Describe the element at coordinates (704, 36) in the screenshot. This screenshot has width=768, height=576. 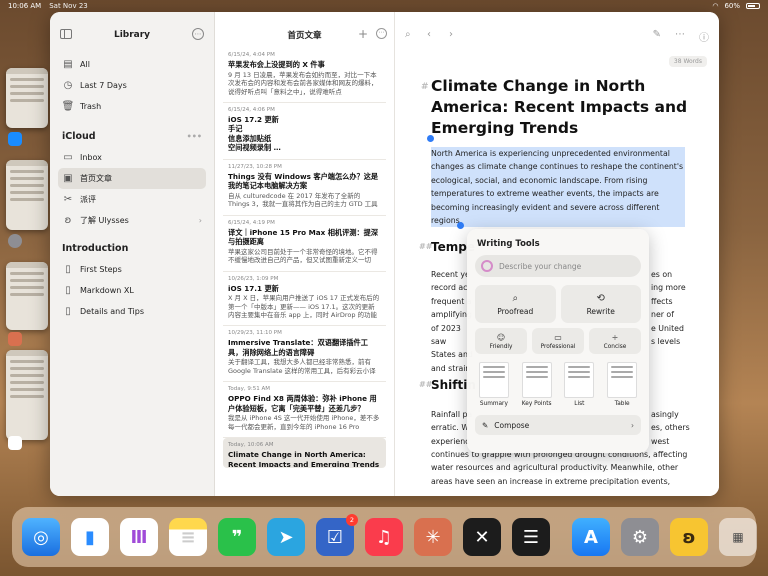
I see `info-icon: ⓘ` at that location.